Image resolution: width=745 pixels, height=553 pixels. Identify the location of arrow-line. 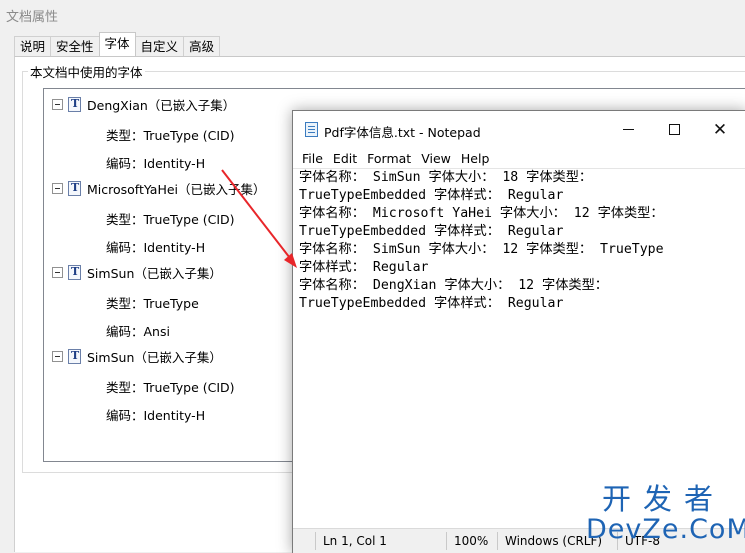
(257, 216).